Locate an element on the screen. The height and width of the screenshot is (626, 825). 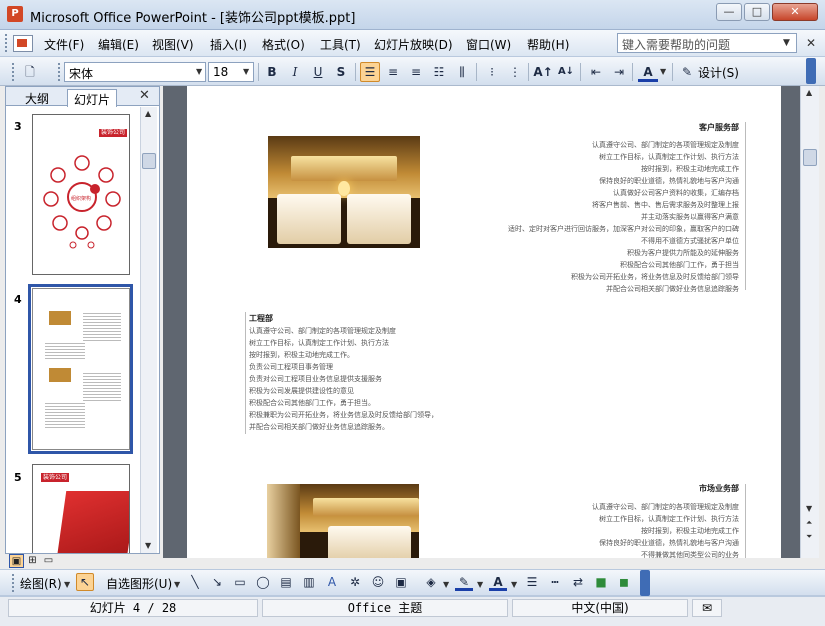
thumbnail-scrollbar: ▲ ▼ is located at coordinates (148, 330).